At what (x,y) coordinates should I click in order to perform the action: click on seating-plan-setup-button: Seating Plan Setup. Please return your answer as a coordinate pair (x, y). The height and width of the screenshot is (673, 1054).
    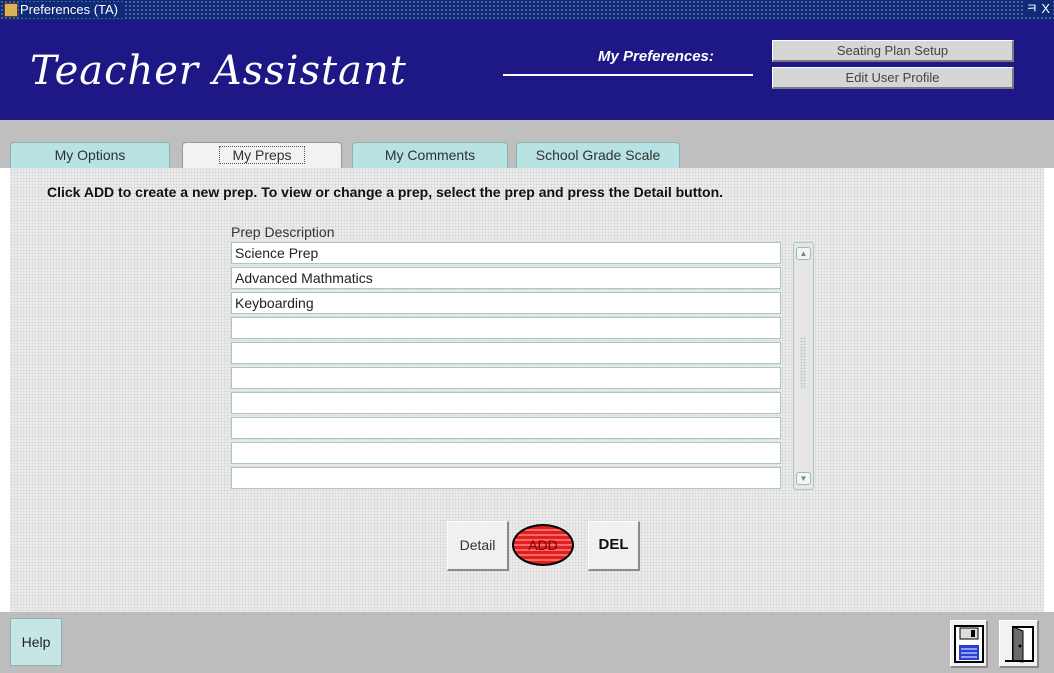
    Looking at the image, I should click on (893, 51).